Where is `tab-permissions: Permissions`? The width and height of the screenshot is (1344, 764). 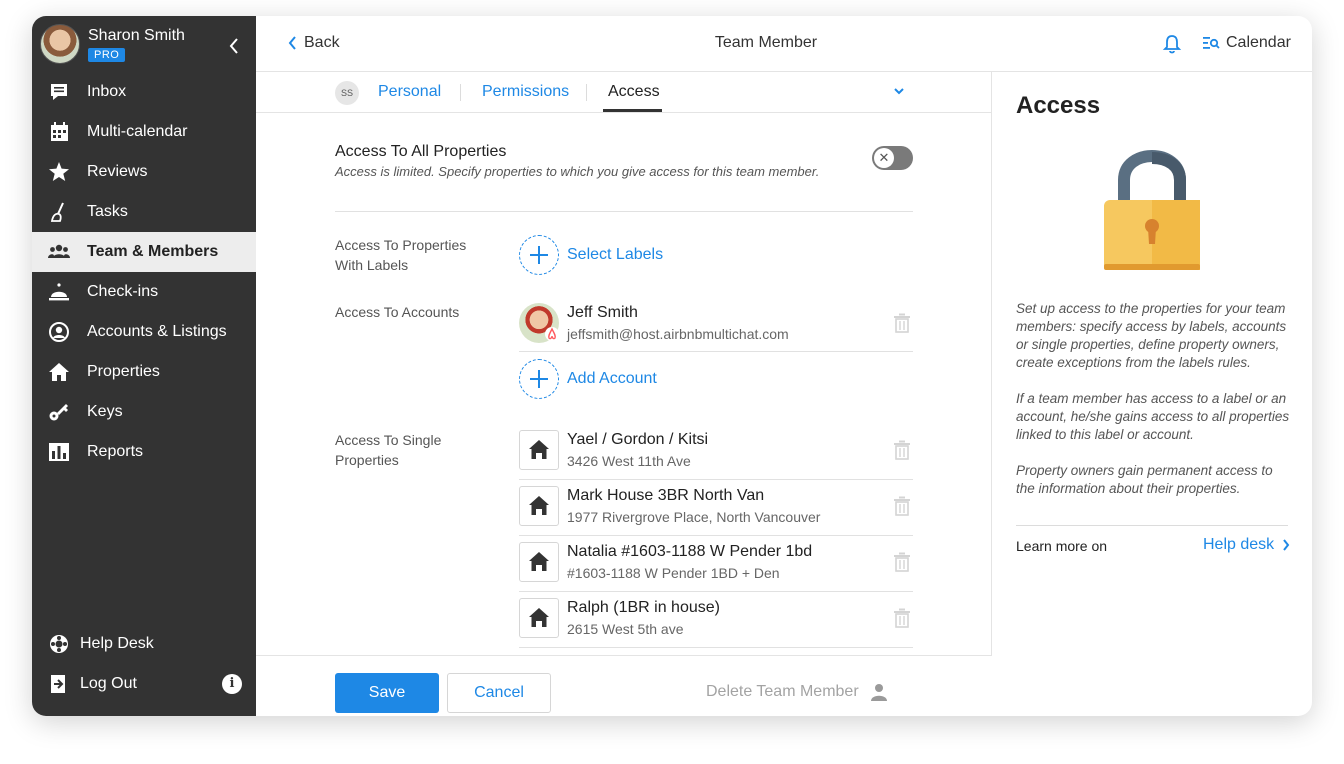
tab-permissions: Permissions is located at coordinates (525, 92).